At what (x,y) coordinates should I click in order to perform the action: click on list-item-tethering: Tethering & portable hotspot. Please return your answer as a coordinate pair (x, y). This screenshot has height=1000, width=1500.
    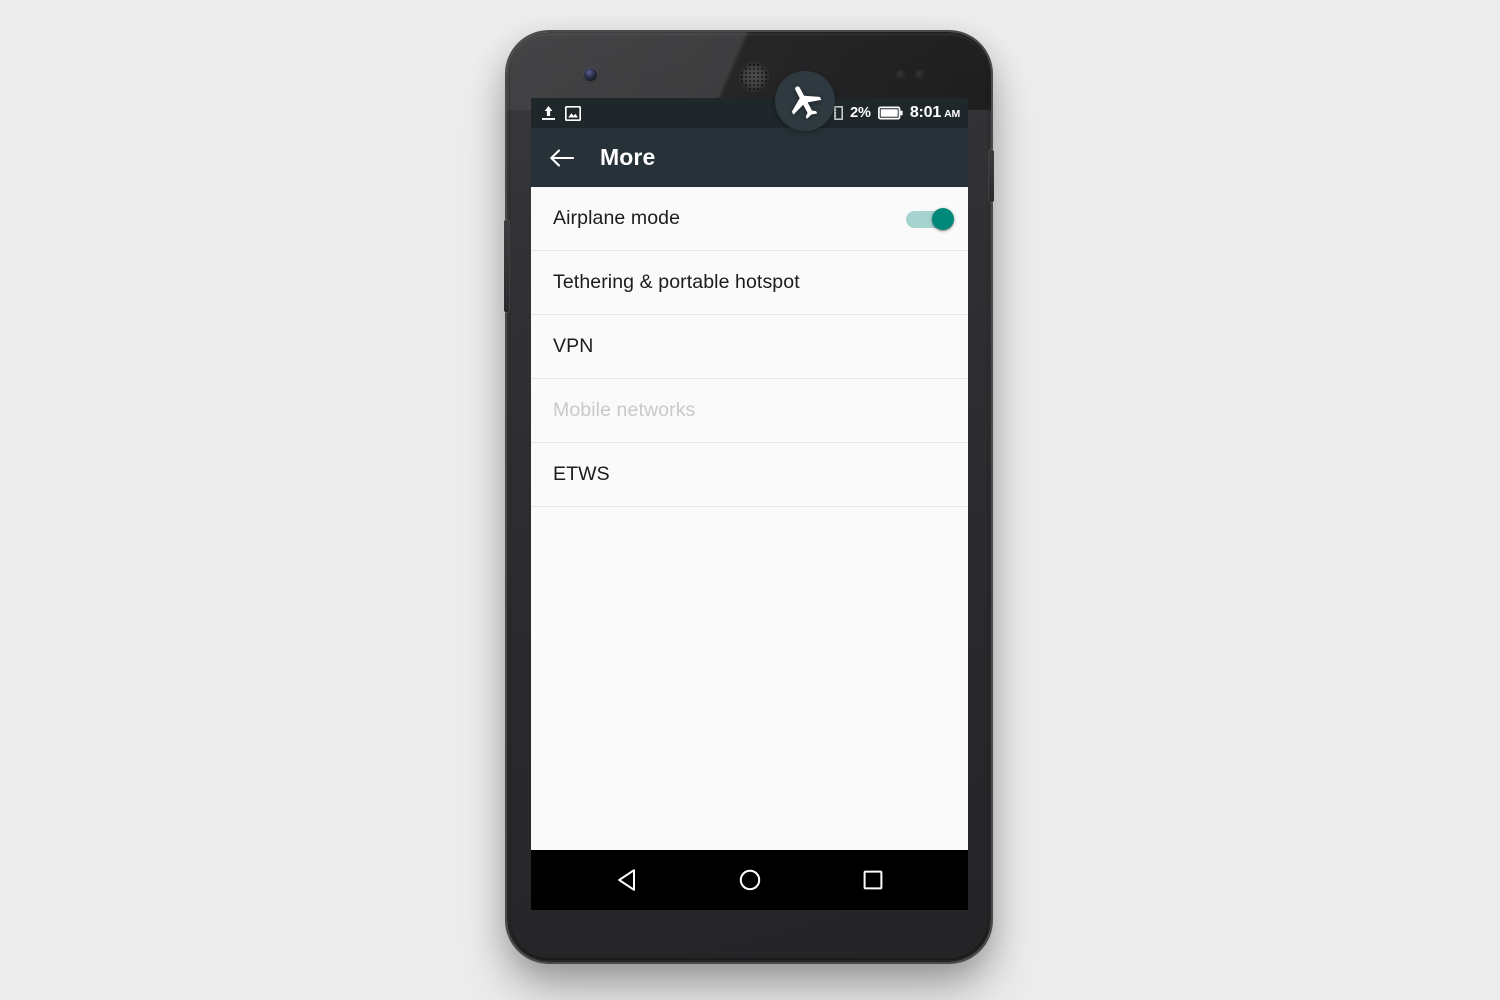
    Looking at the image, I should click on (749, 283).